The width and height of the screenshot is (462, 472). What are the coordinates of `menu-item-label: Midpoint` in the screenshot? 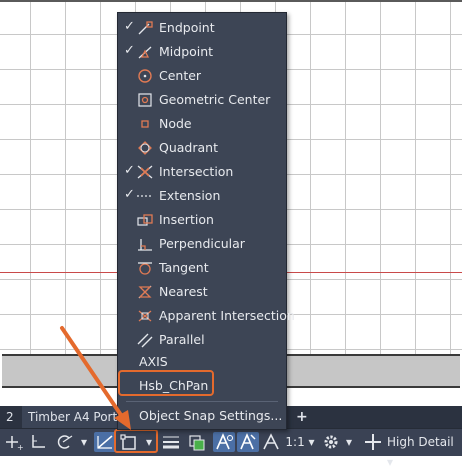 It's located at (186, 51).